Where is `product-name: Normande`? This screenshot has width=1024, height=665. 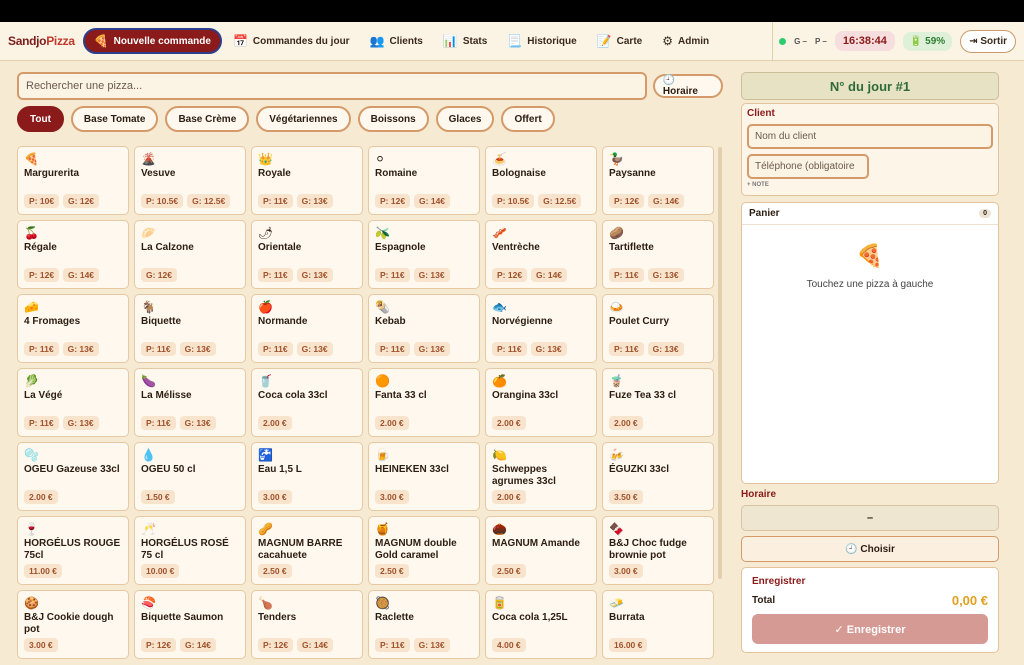
product-name: Normande is located at coordinates (283, 321).